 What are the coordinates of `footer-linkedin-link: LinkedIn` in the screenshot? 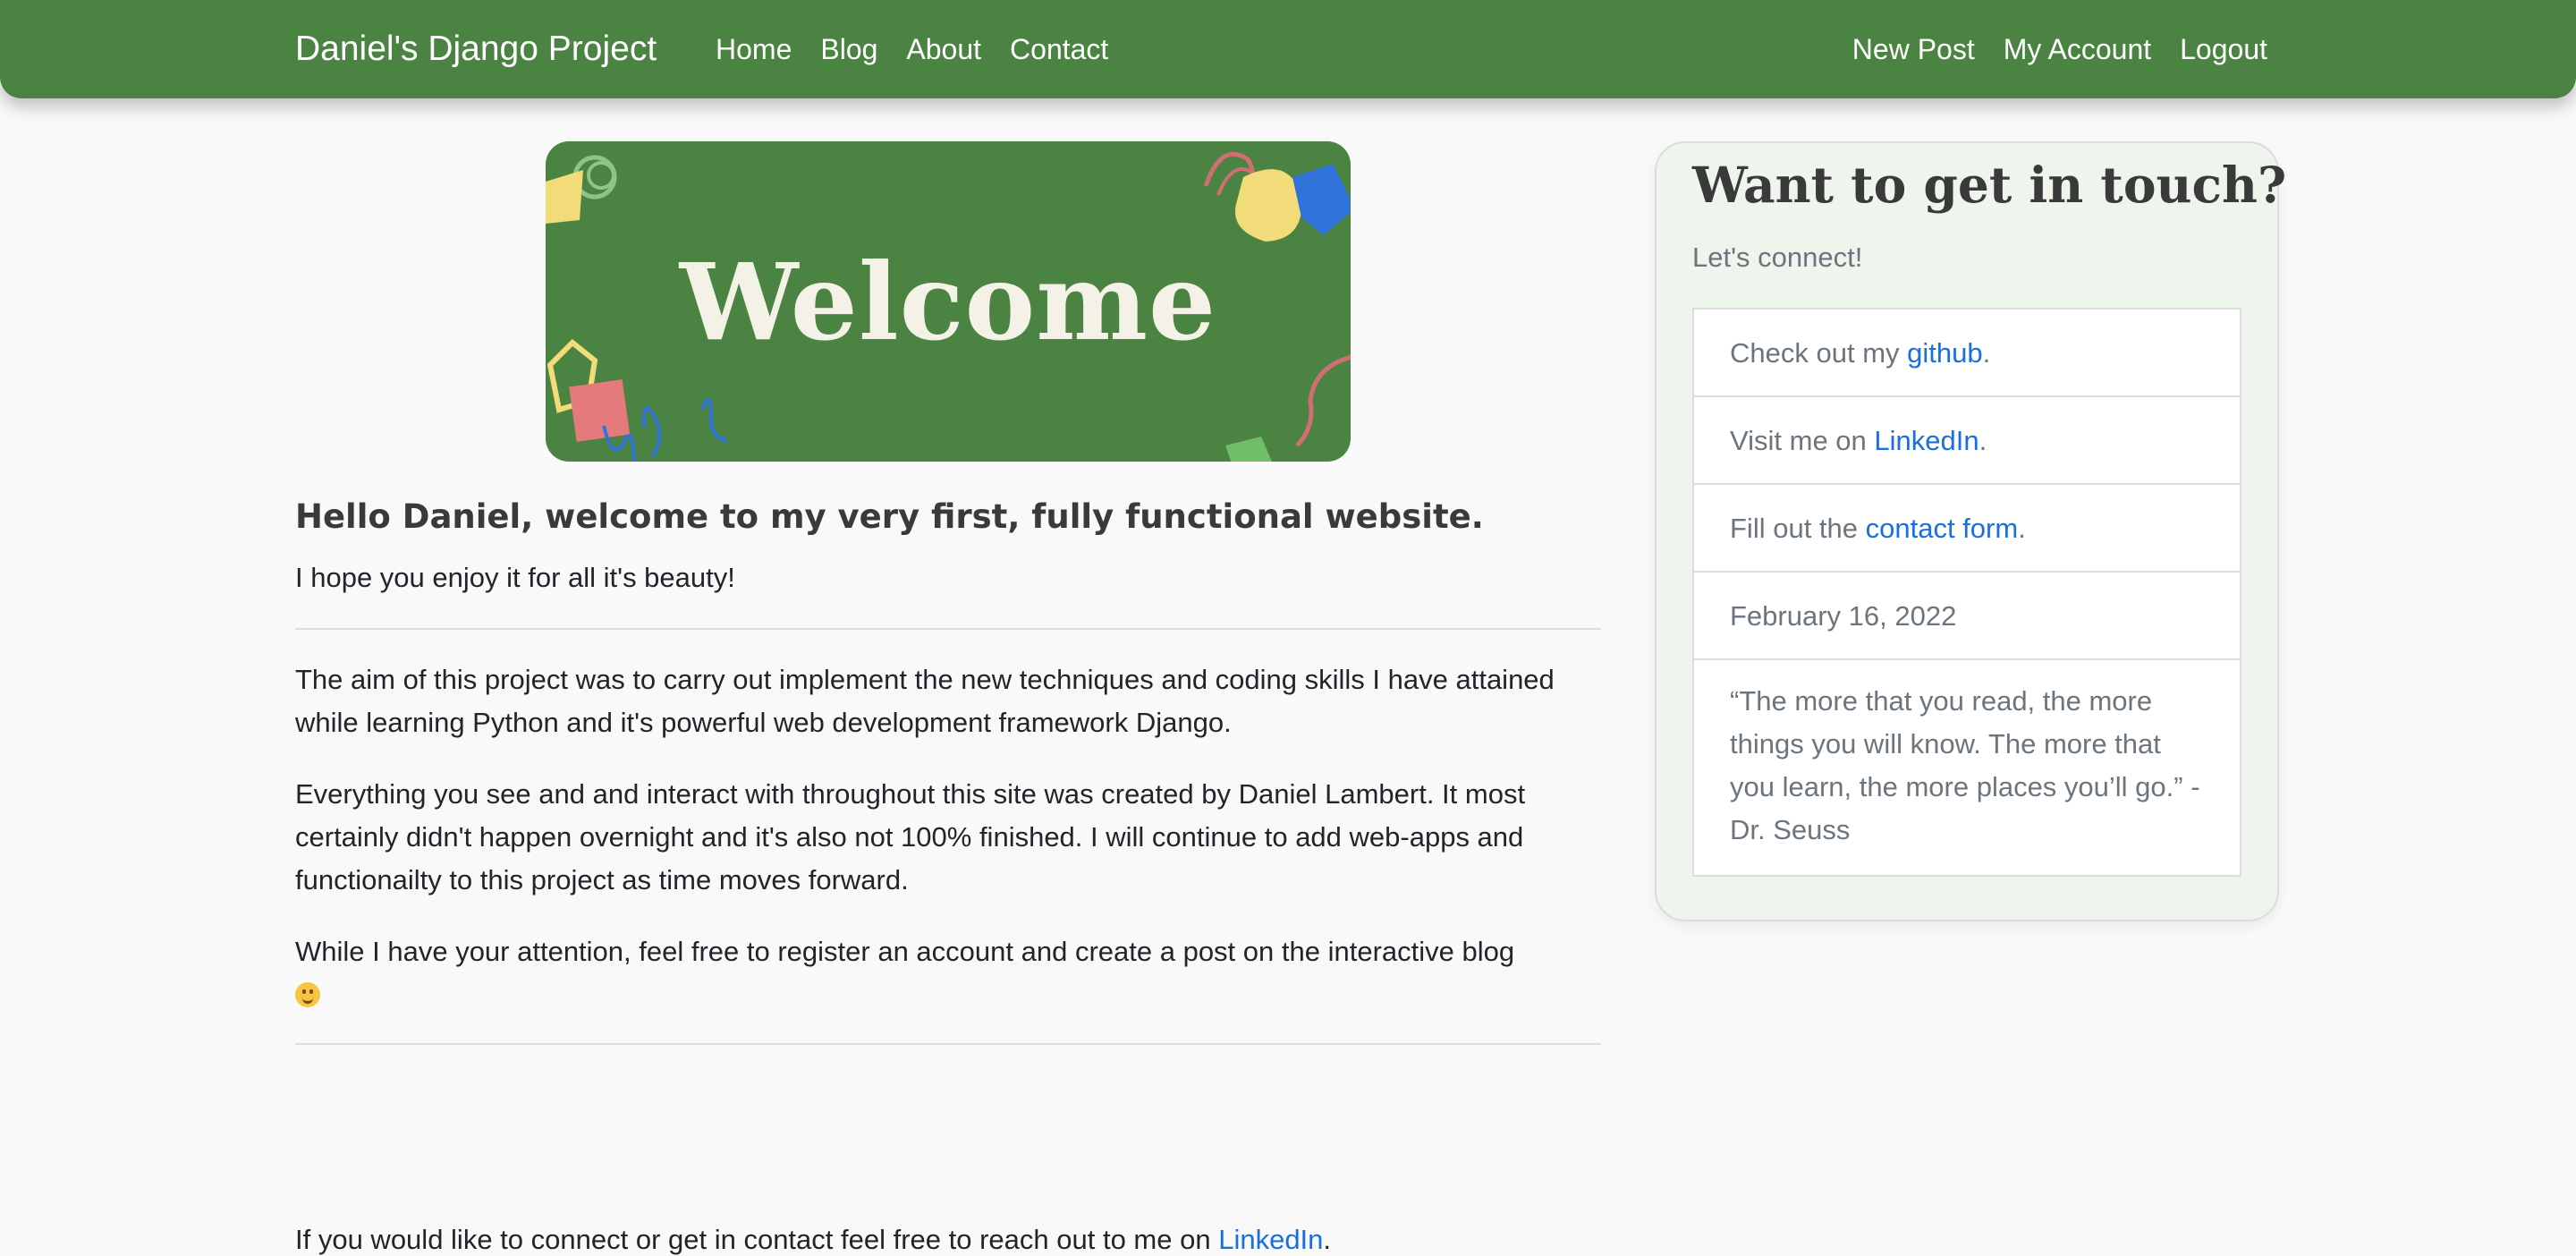 It's located at (1270, 1239).